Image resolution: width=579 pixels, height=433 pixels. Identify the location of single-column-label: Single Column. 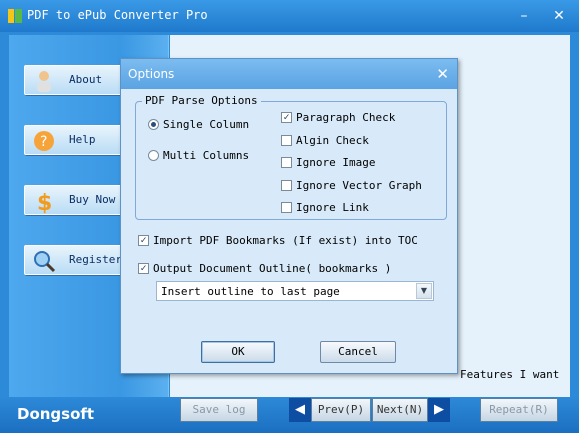
(206, 124).